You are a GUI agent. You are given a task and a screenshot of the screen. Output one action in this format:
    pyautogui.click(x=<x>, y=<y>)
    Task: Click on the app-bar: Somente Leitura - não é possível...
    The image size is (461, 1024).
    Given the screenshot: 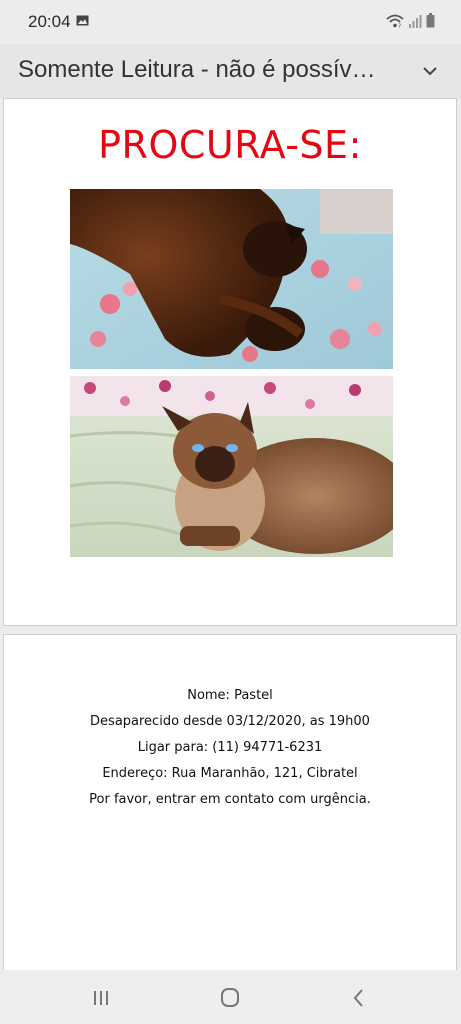 What is the action you would take?
    pyautogui.click(x=230, y=71)
    